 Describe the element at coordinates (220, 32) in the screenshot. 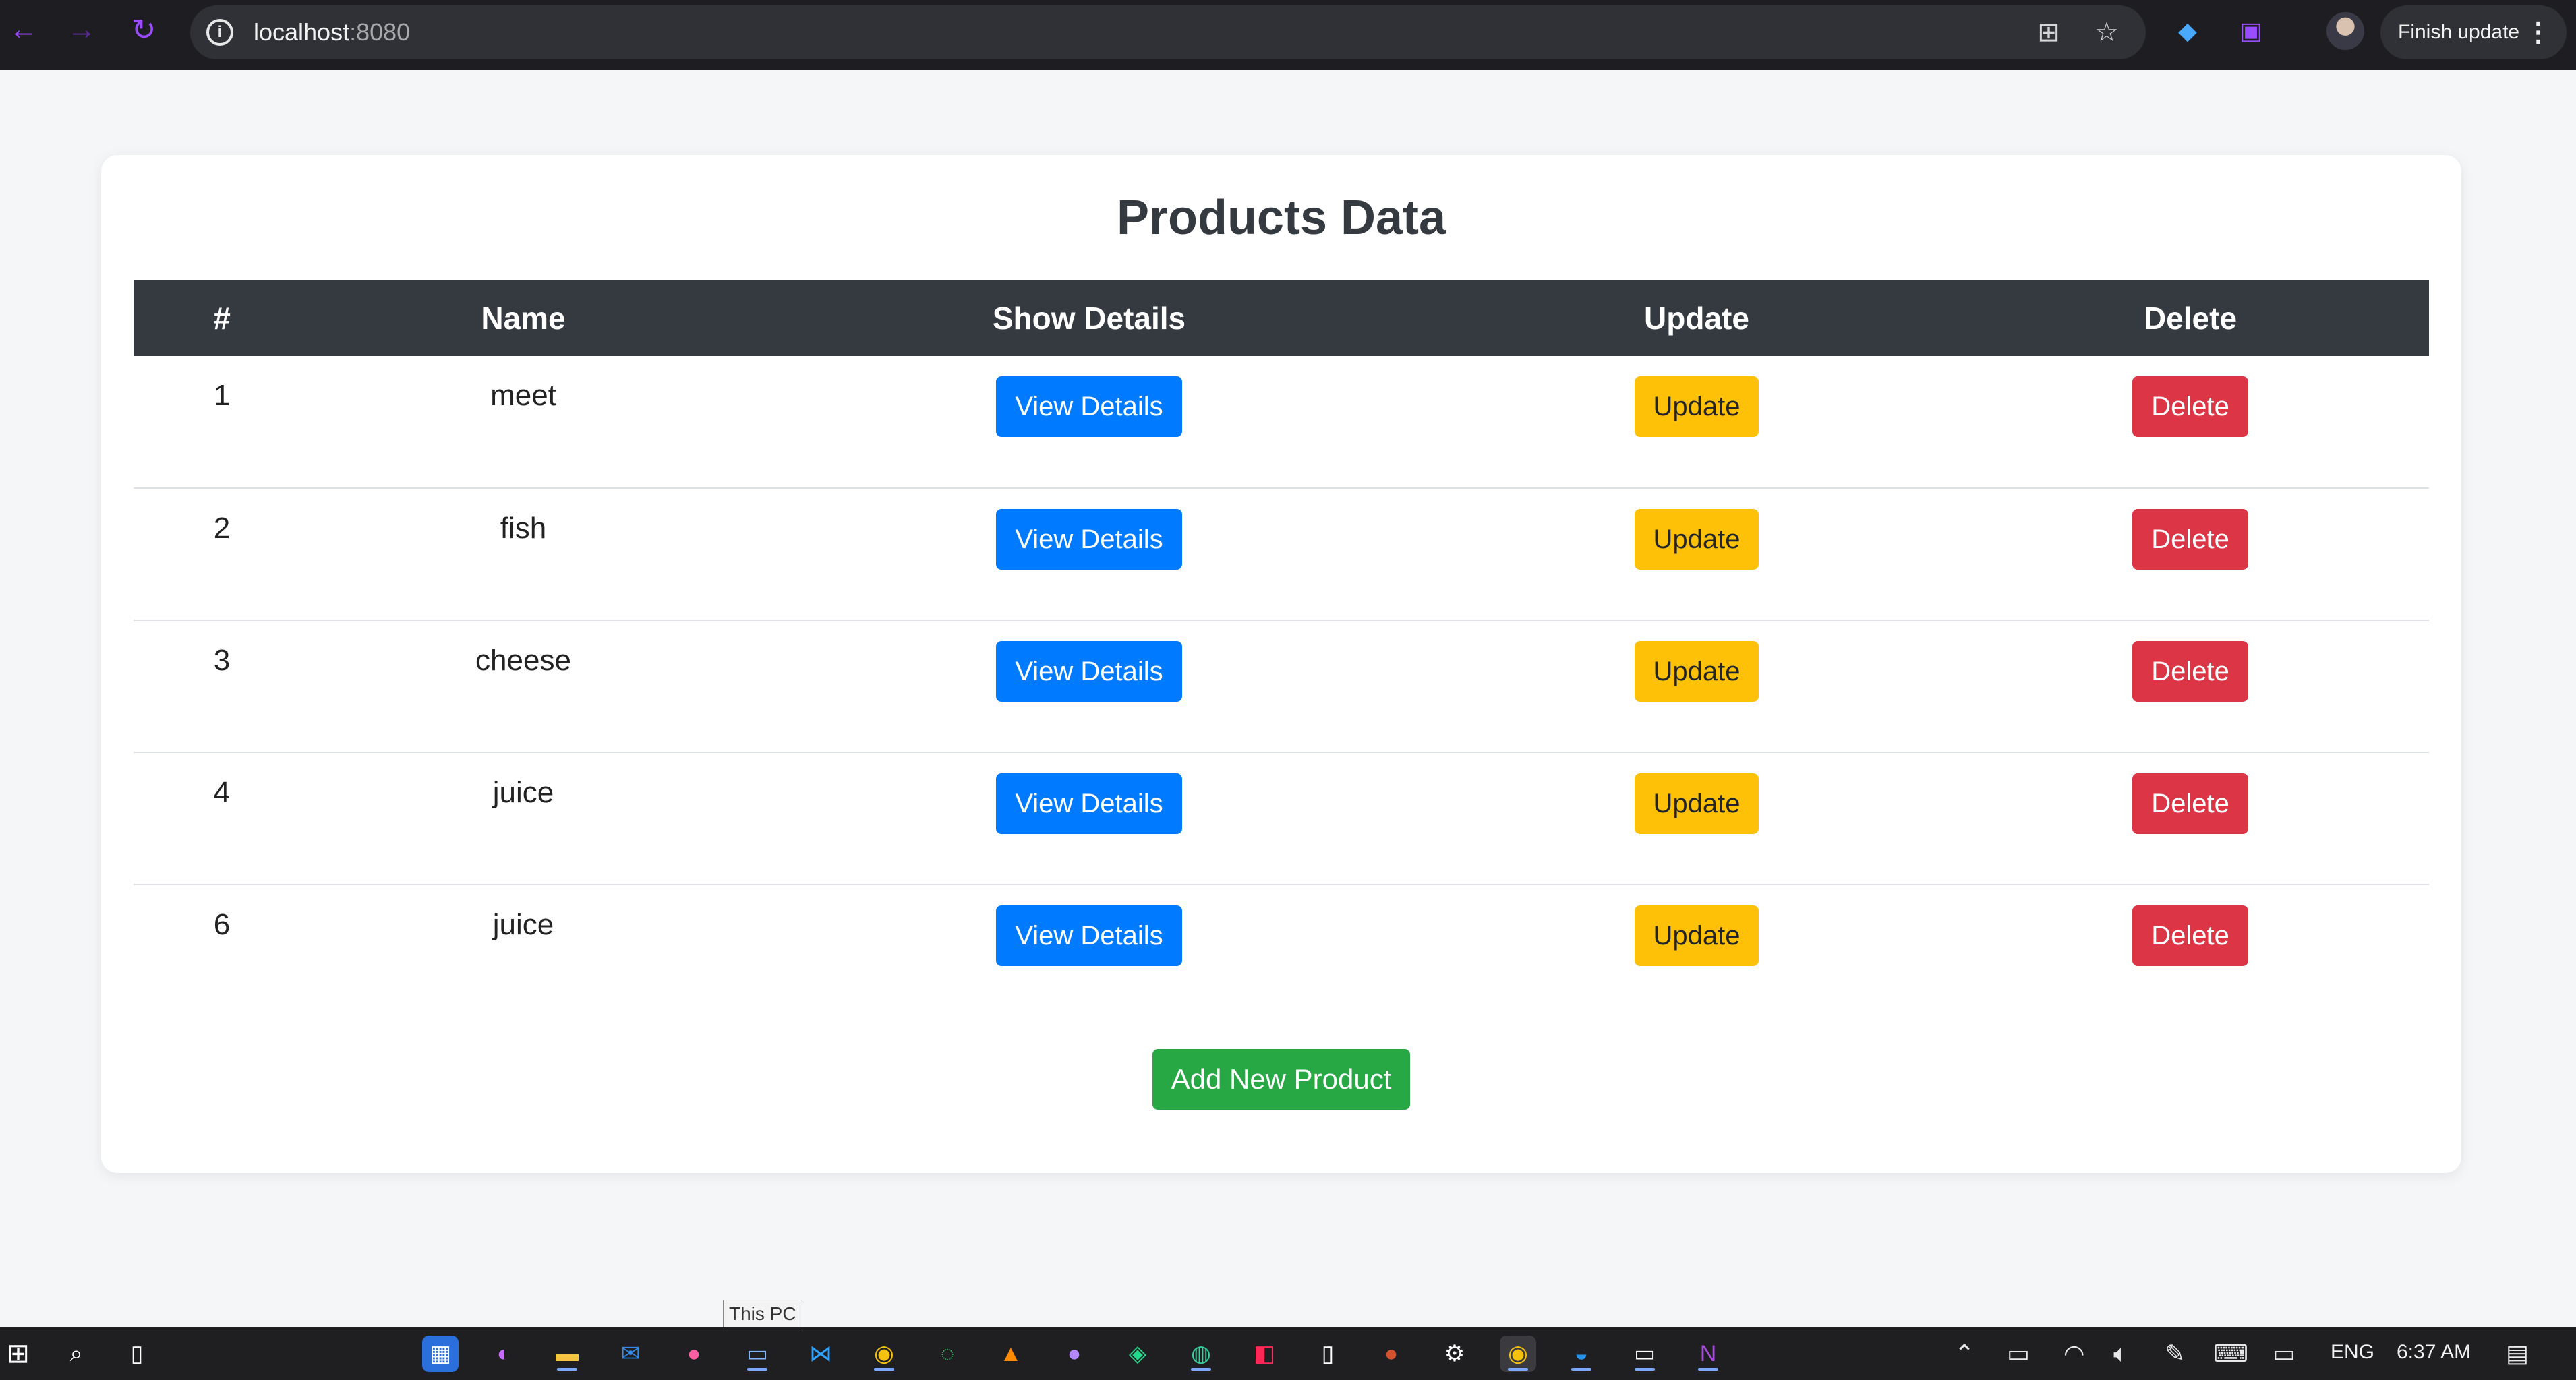

I see `site-info-icon: i` at that location.